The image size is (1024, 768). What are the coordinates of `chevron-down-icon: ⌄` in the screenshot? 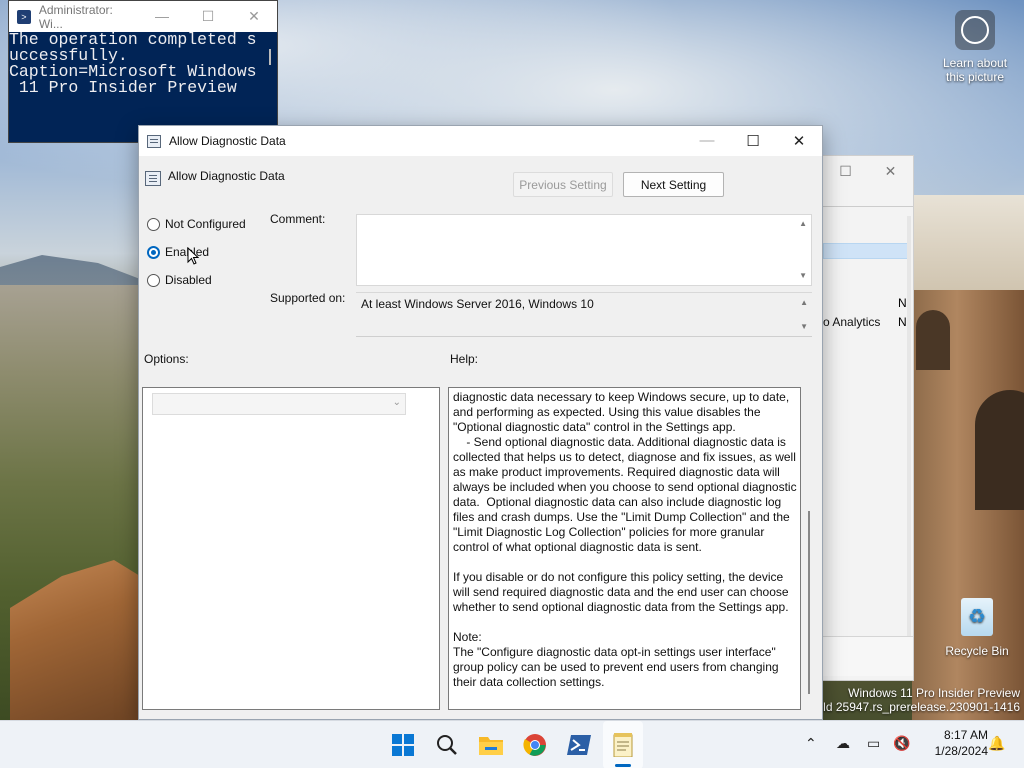 It's located at (396, 402).